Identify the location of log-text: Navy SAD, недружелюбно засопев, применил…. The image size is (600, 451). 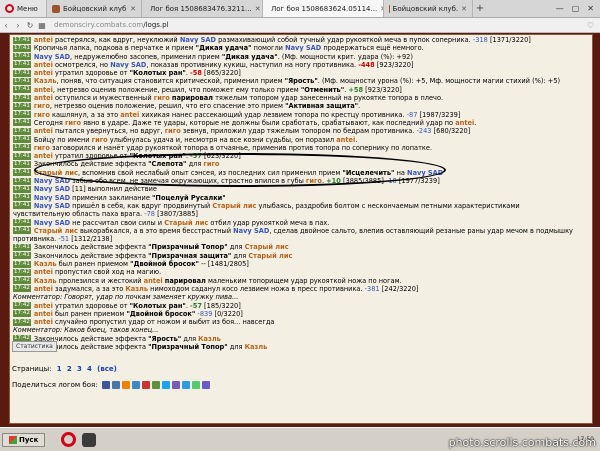
(223, 56).